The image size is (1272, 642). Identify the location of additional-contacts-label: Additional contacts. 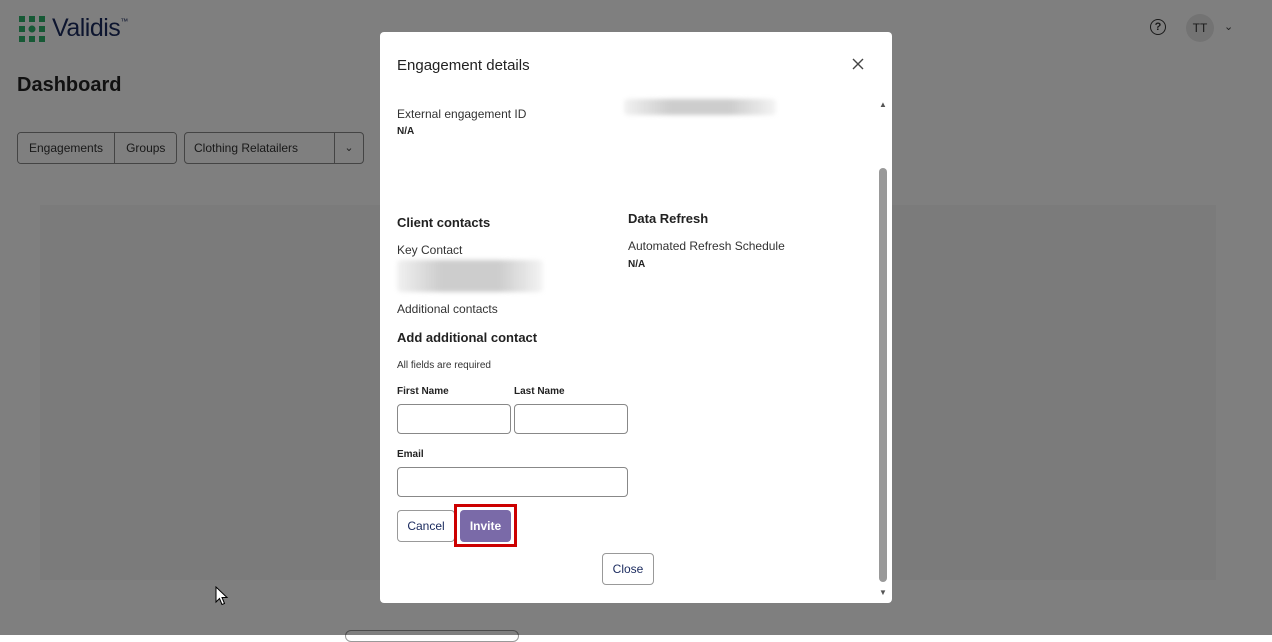
(447, 309).